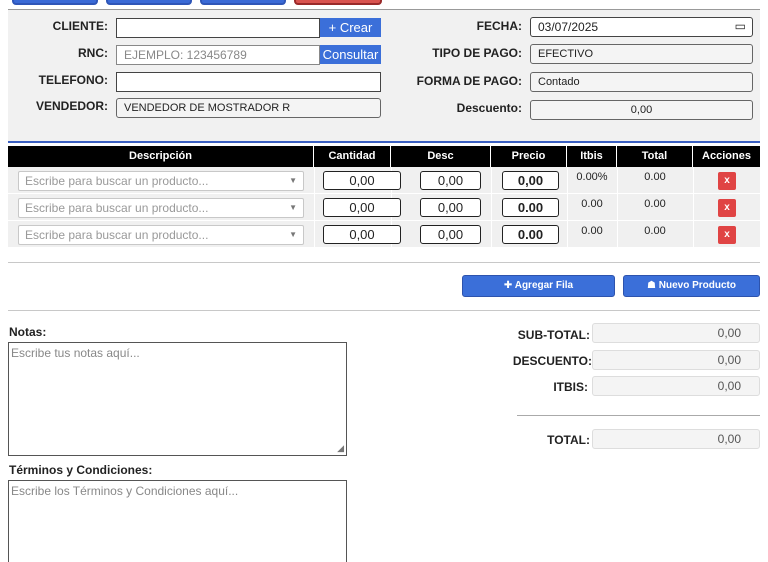  Describe the element at coordinates (570, 387) in the screenshot. I see `itbis-total-label: ITBIS:` at that location.